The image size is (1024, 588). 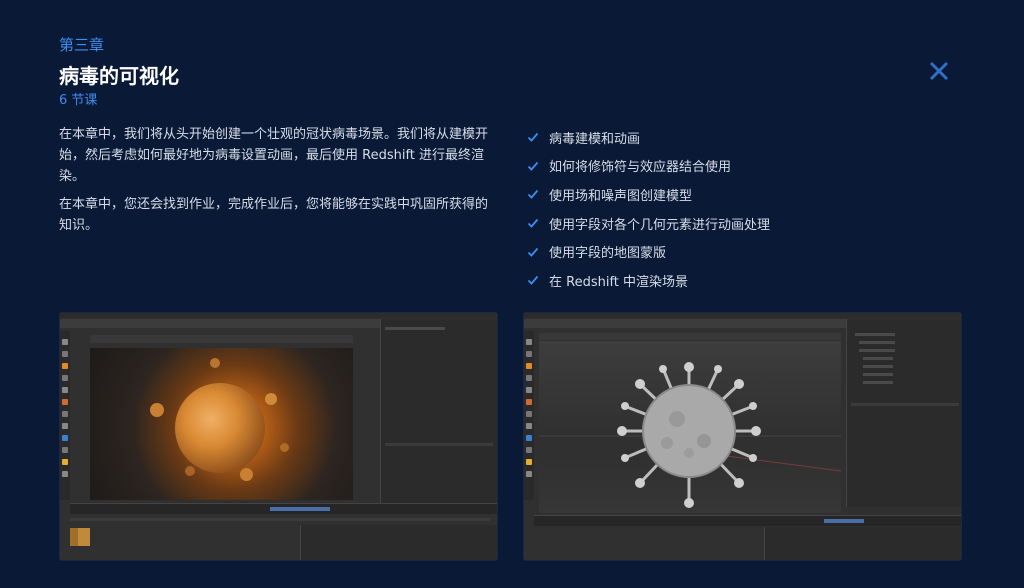 I want to click on render-viewport, so click(x=221, y=424).